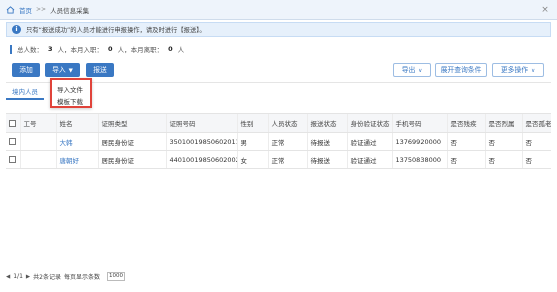  I want to click on header-id-type: 证照类型, so click(131, 123).